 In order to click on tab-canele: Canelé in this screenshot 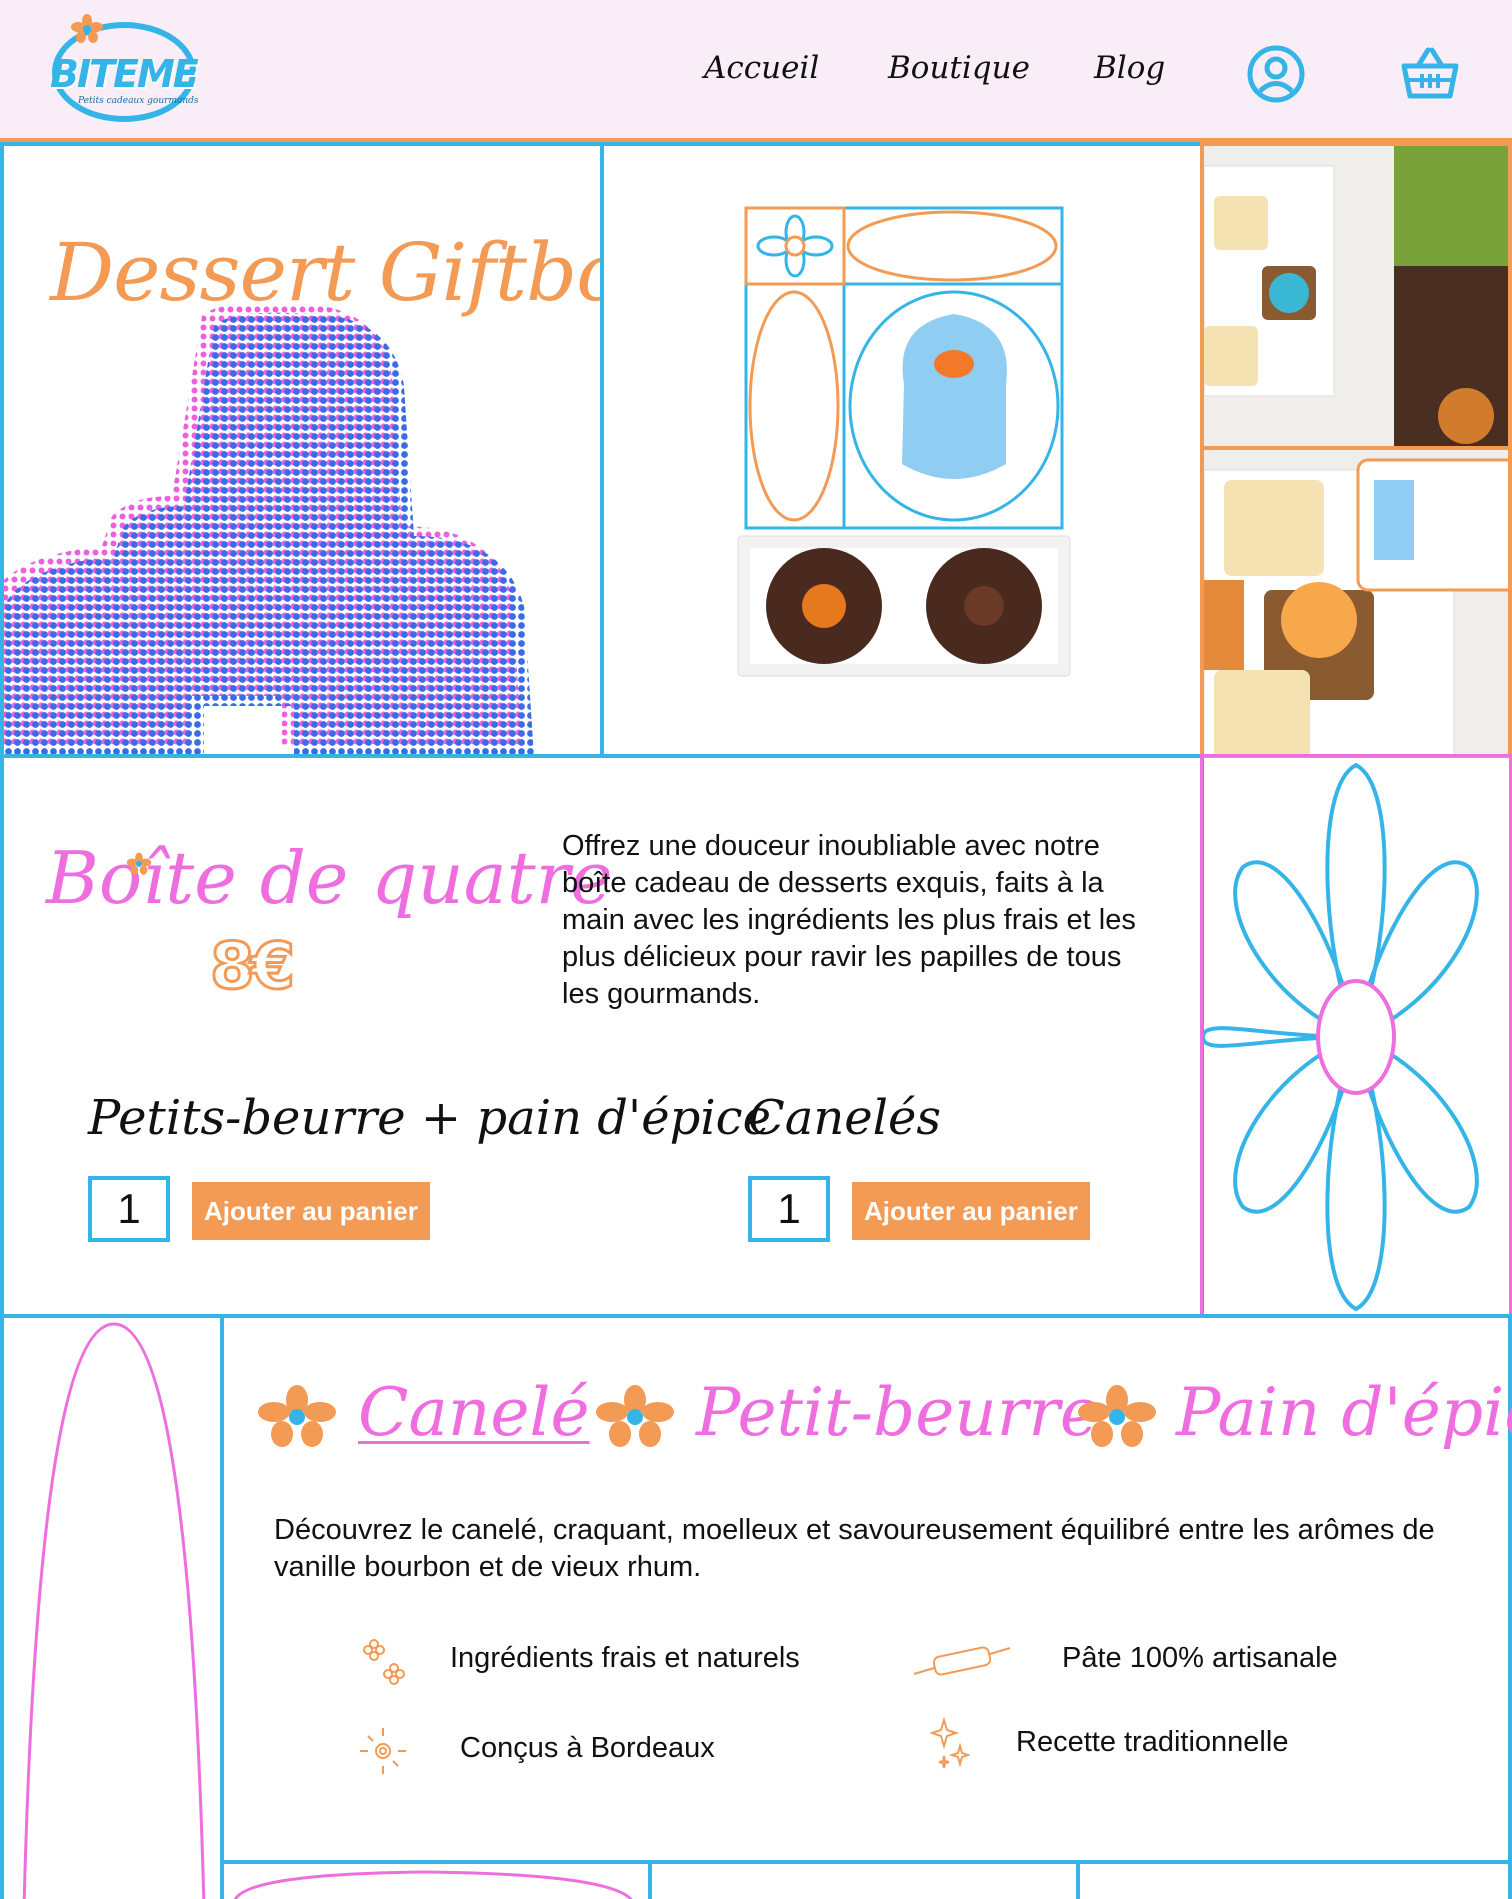, I will do `click(474, 1412)`.